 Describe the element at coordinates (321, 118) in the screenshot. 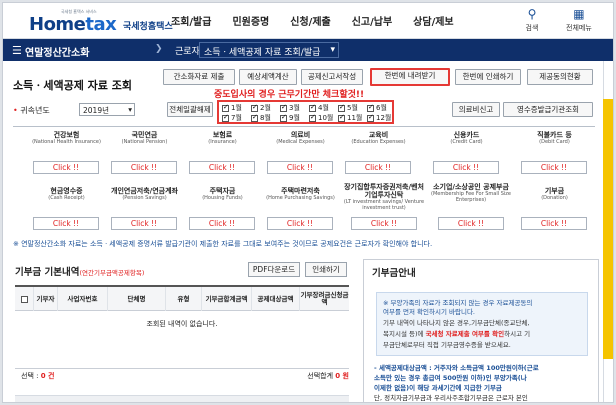

I see `month-checkbox: 10월` at that location.